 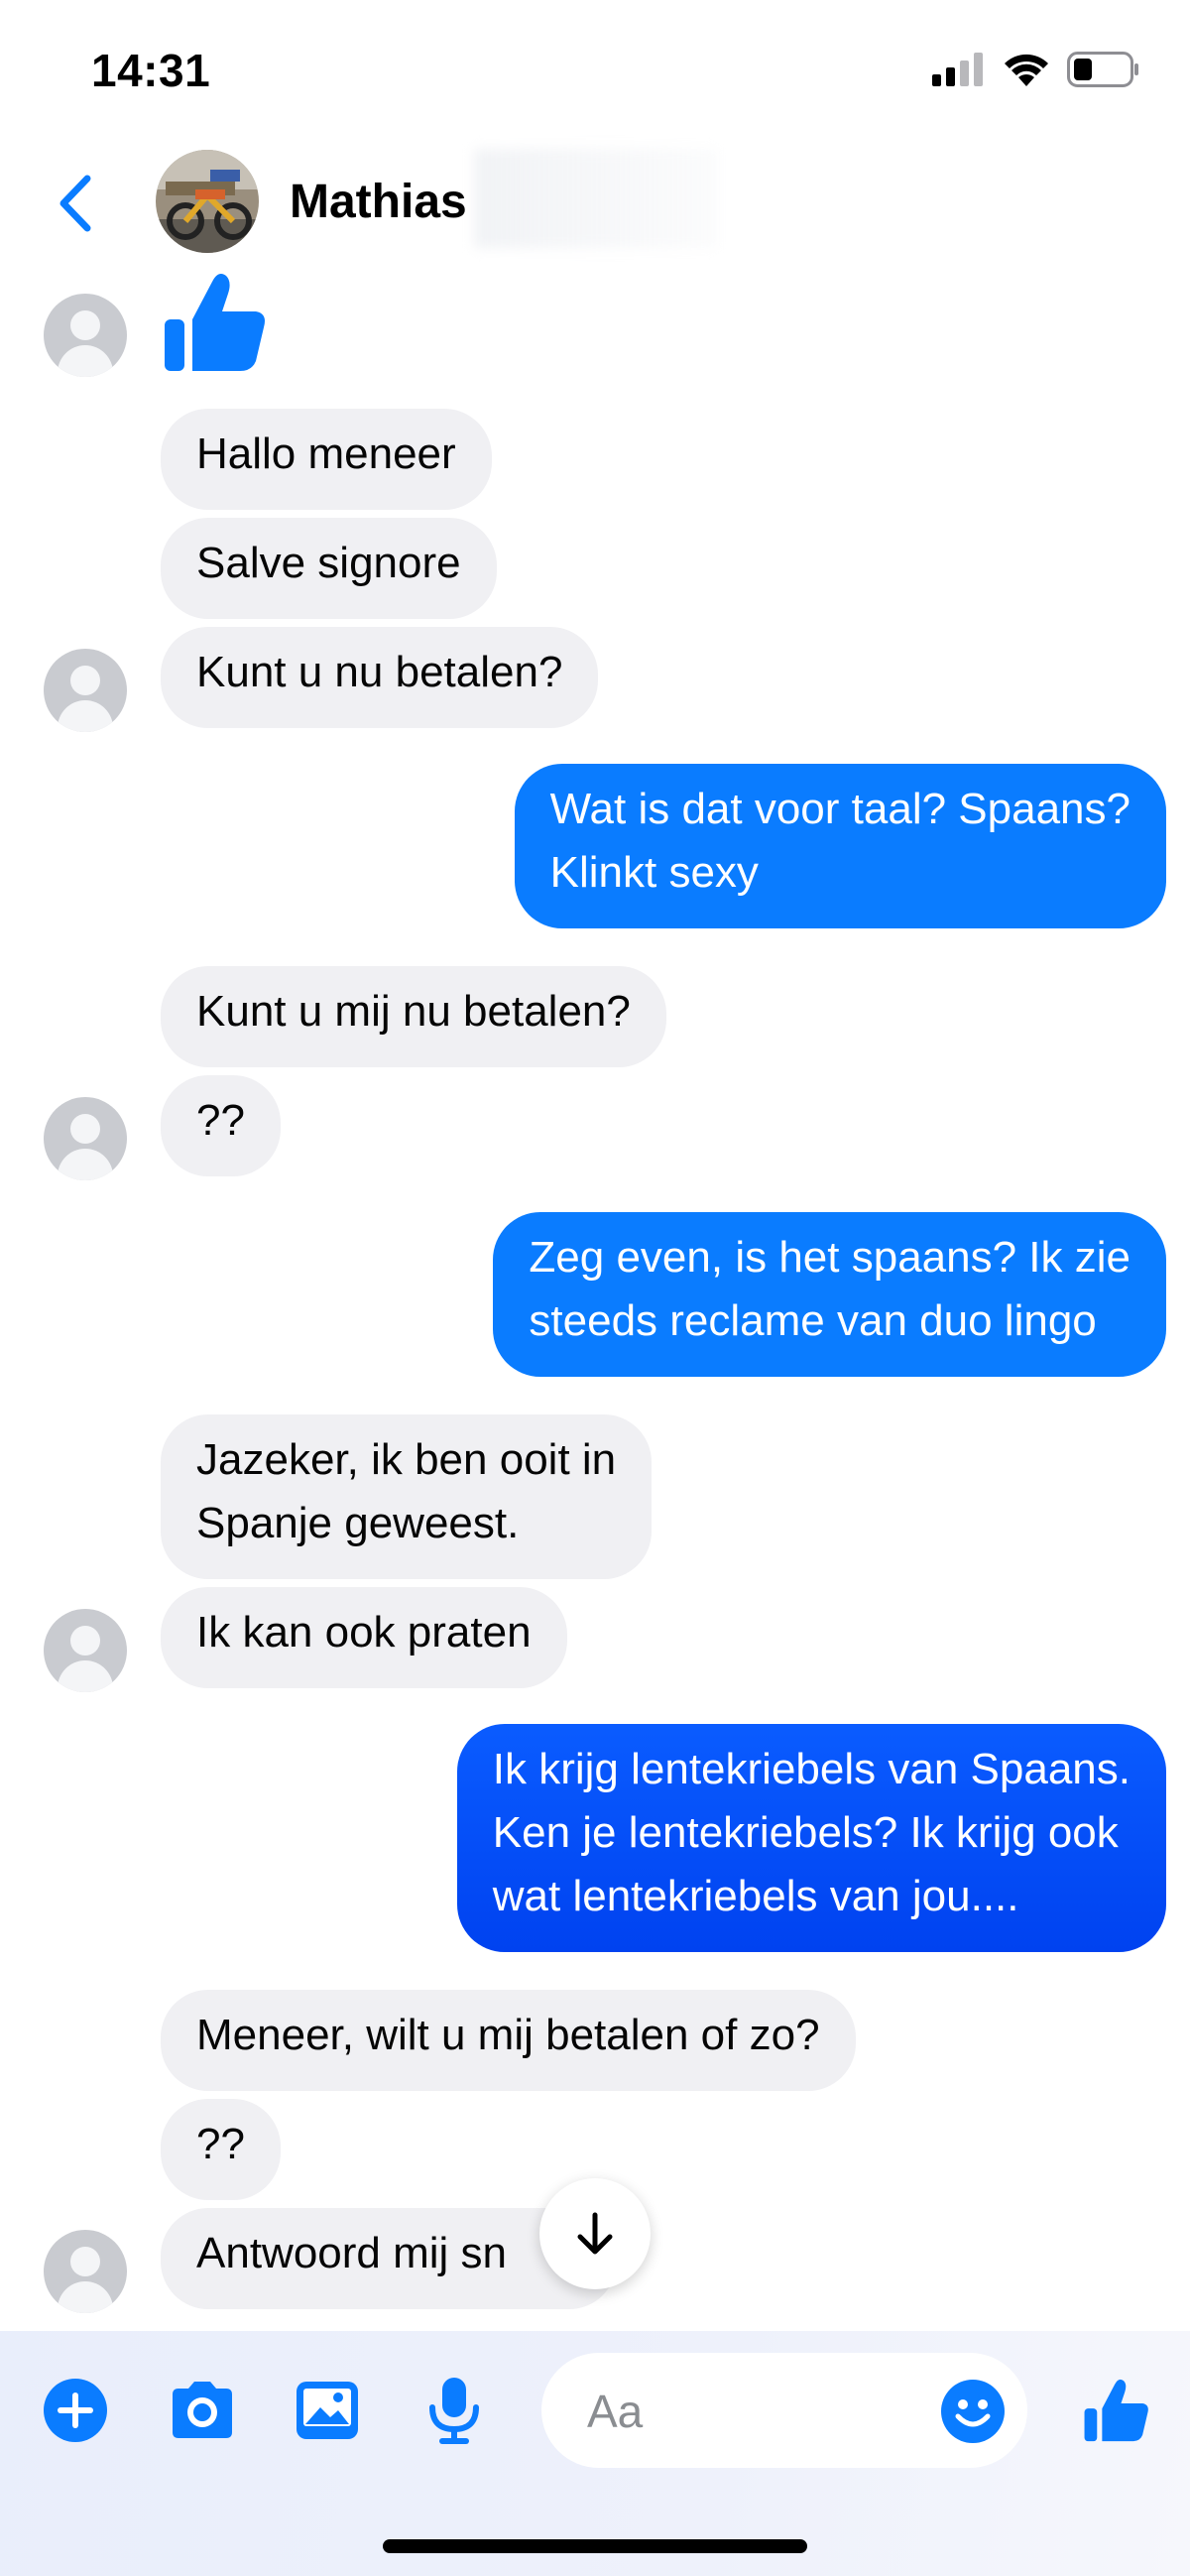 What do you see at coordinates (596, 198) in the screenshot?
I see `redacted-name-region` at bounding box center [596, 198].